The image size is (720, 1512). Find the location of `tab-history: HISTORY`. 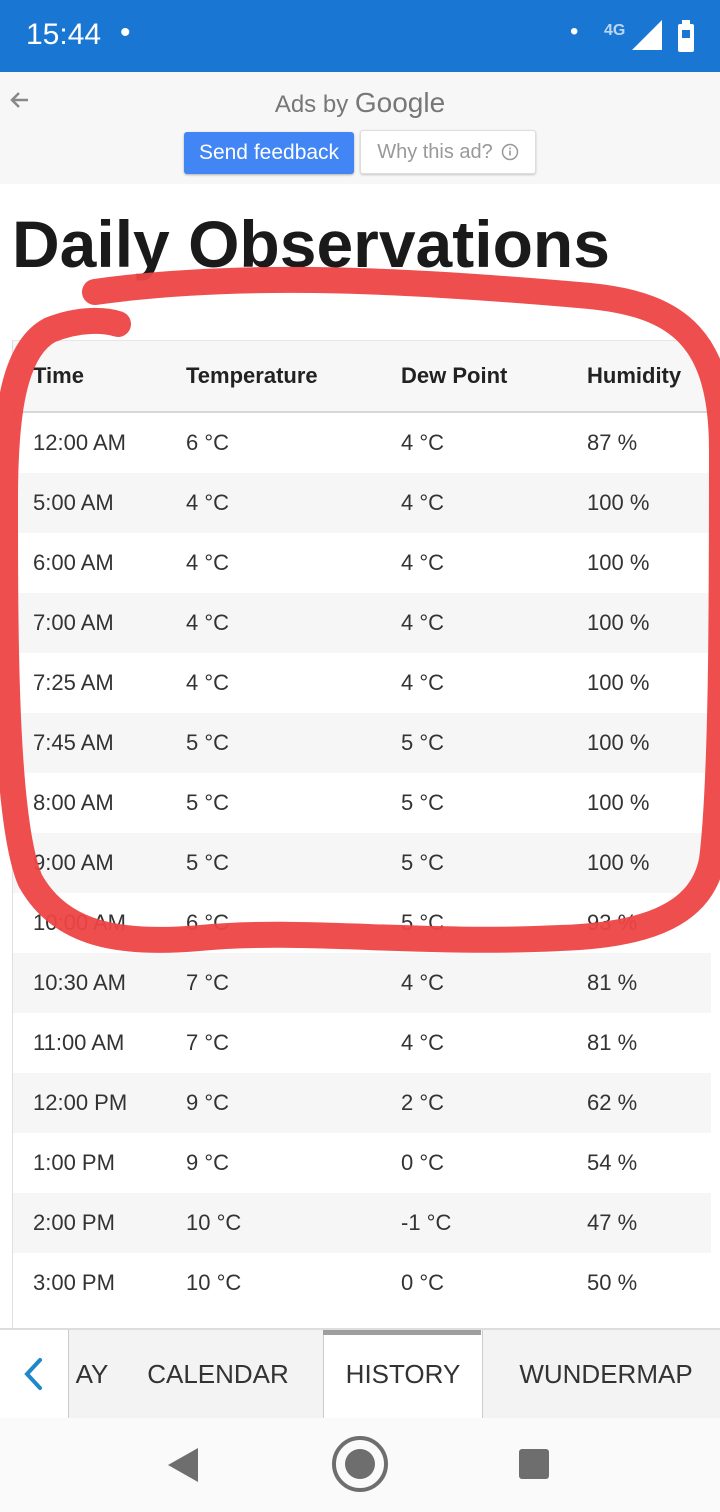

tab-history: HISTORY is located at coordinates (403, 1374).